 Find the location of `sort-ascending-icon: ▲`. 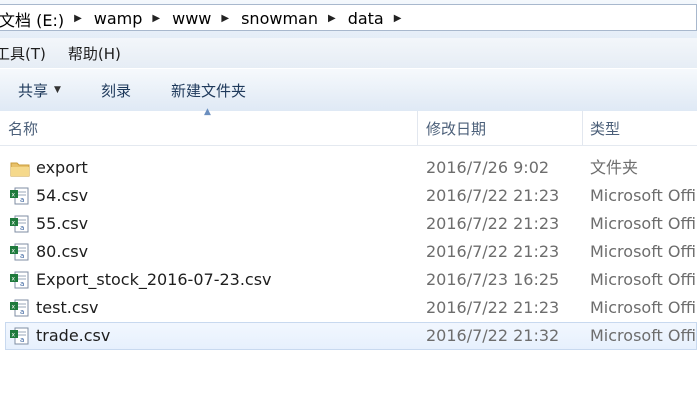

sort-ascending-icon: ▲ is located at coordinates (207, 112).